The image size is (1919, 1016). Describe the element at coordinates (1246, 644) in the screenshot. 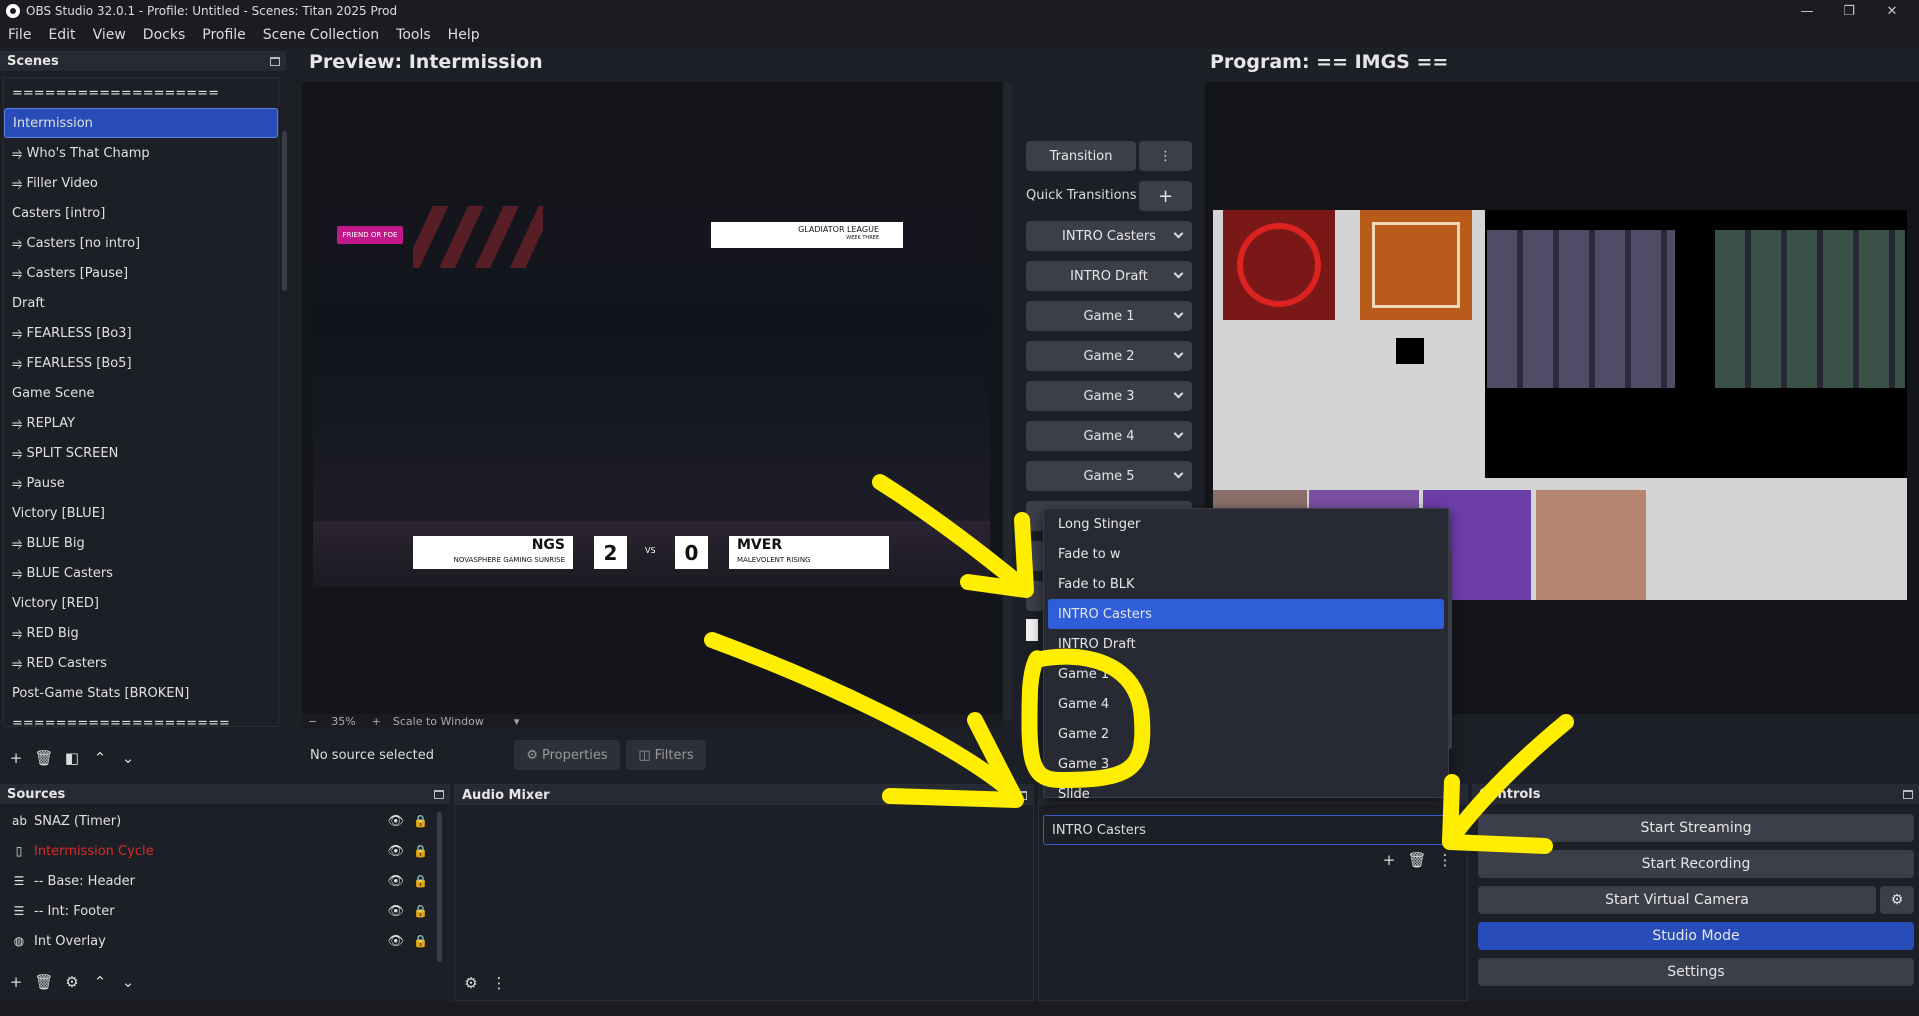

I see `dropdown-item: INTRO Draft` at that location.